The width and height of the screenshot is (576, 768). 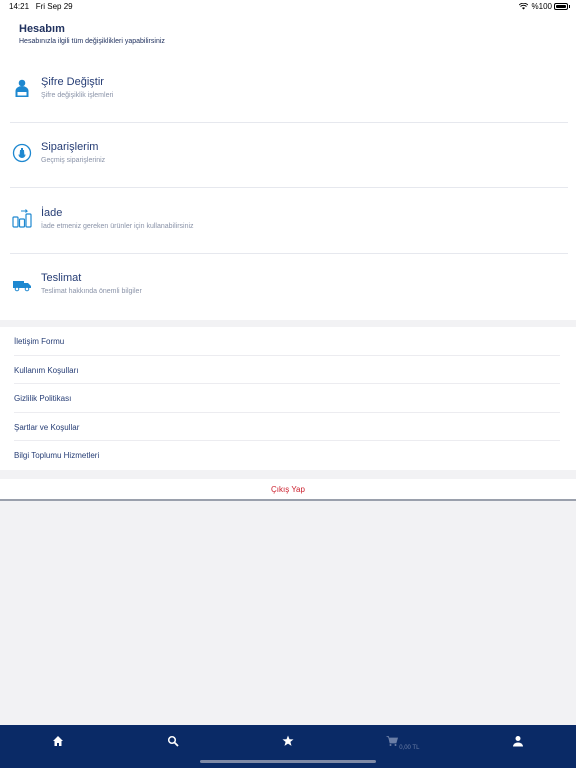 I want to click on divider, so click(x=289, y=187).